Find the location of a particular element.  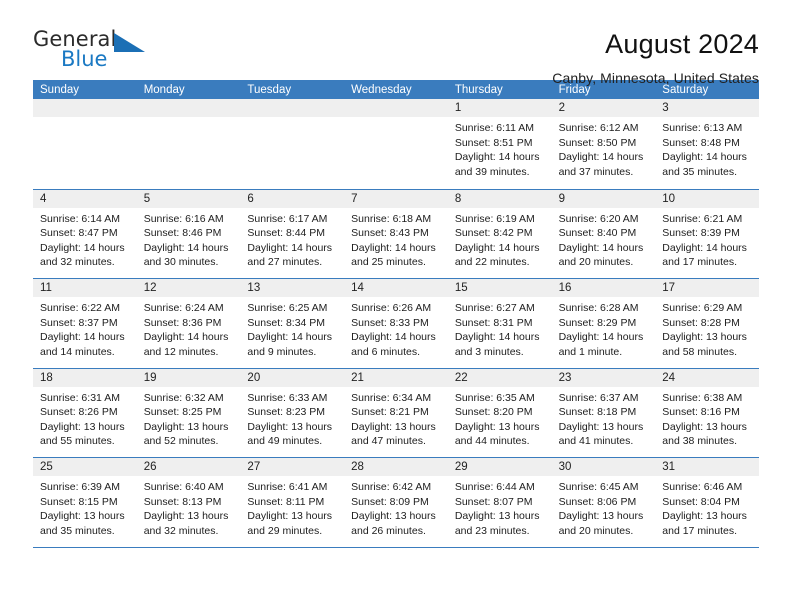

day-number: 14 is located at coordinates (396, 288).